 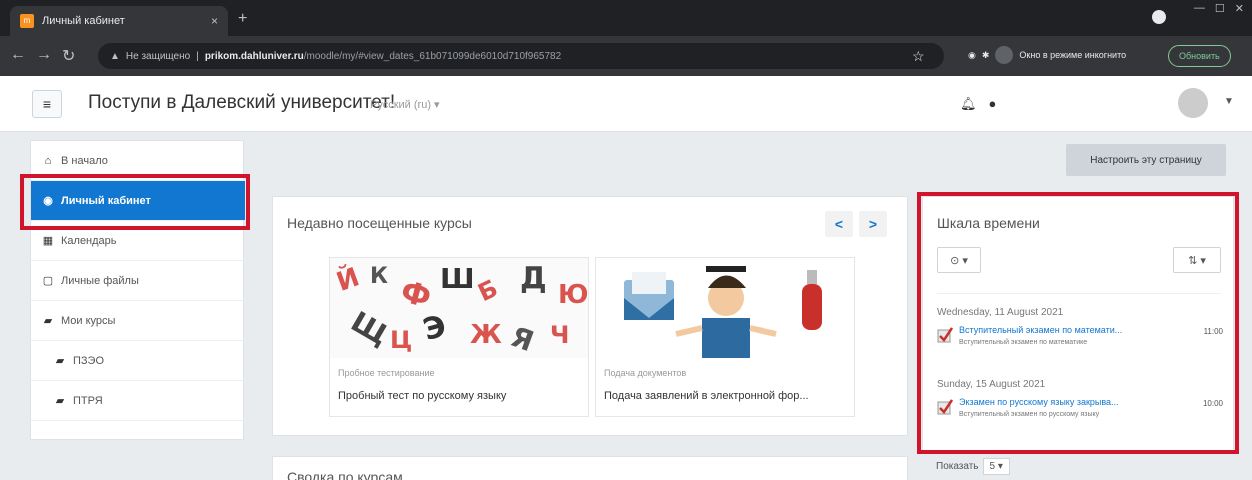 I want to click on sidebar-item-course-ptrya: ▰ ПТРЯ, so click(x=138, y=401).